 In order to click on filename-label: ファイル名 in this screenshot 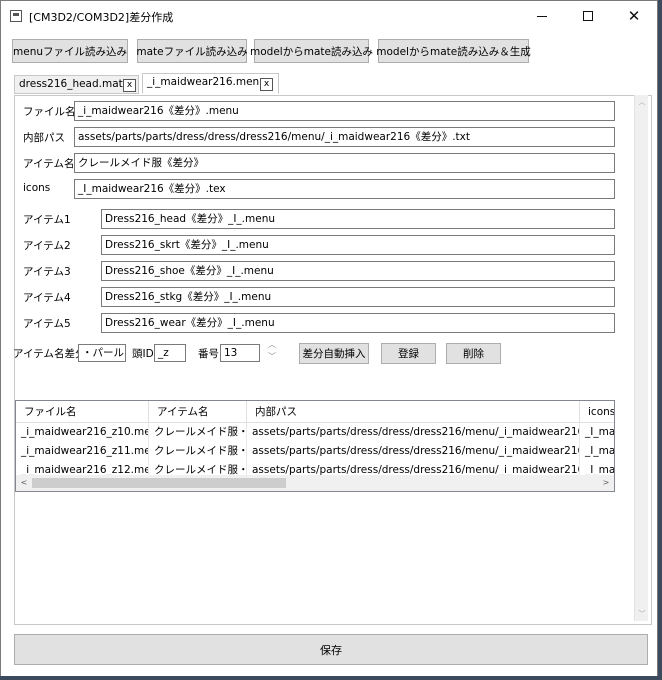, I will do `click(49, 112)`.